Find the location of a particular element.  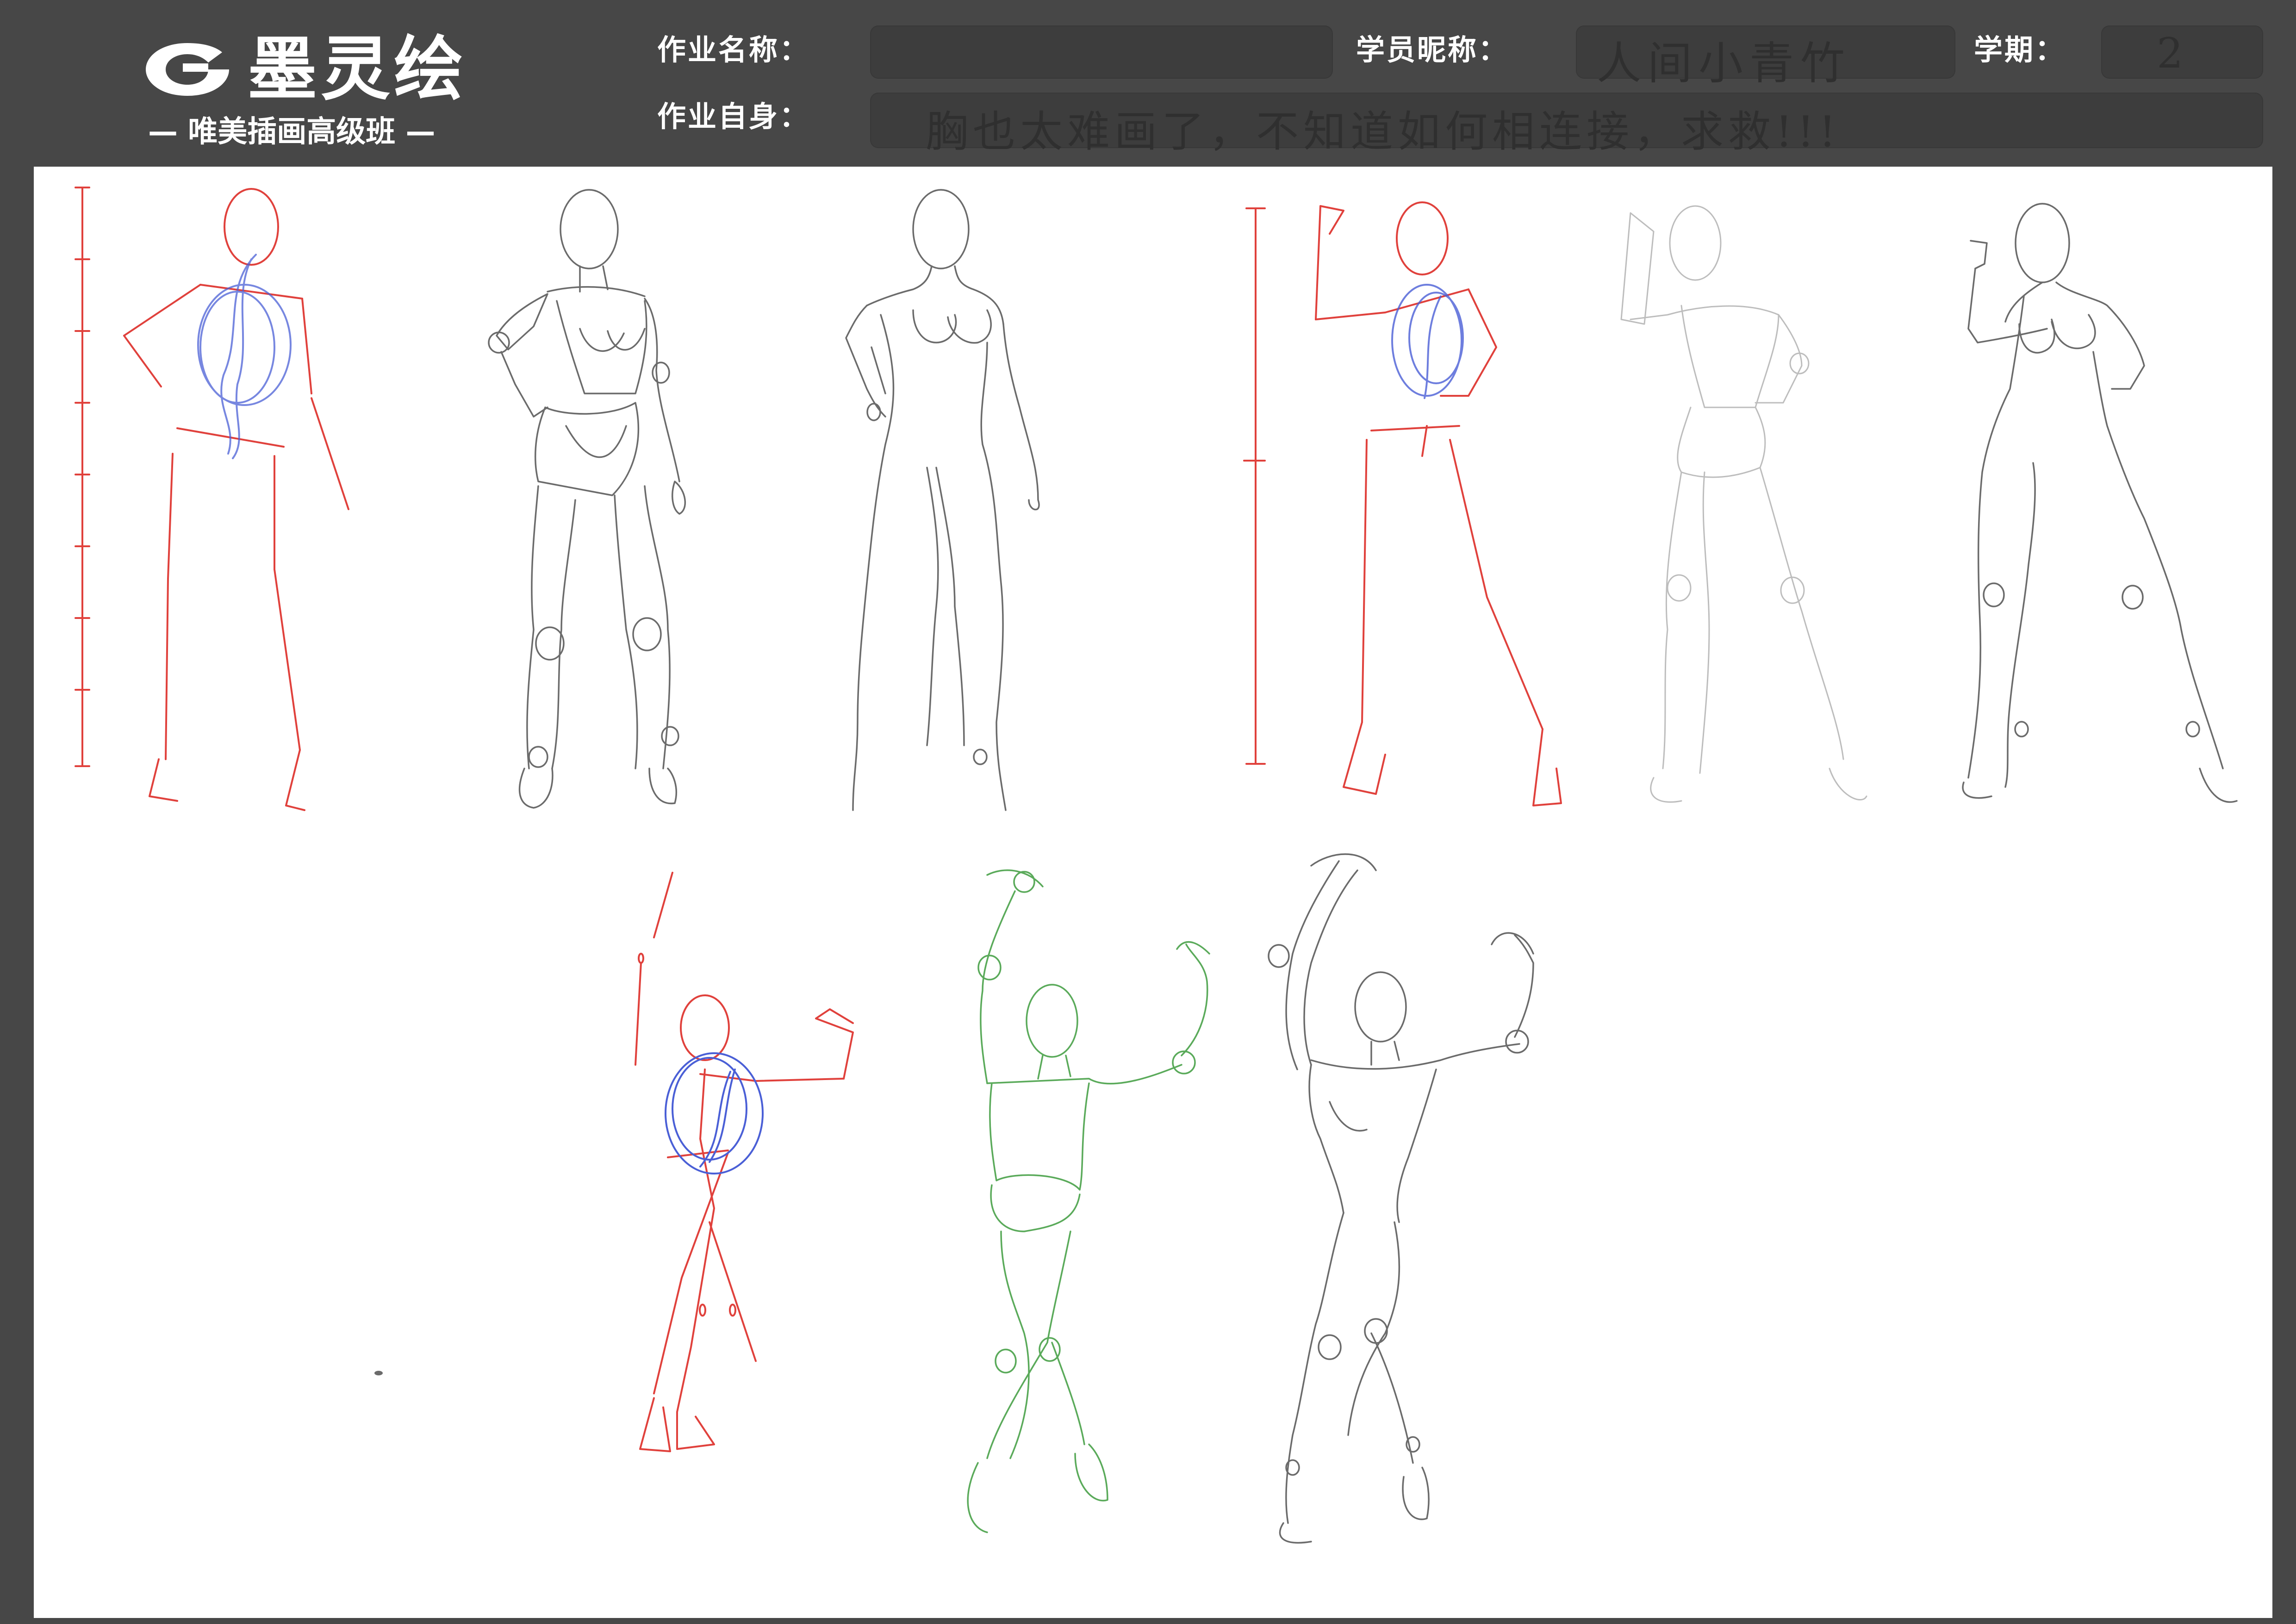

student-nickname-label: 学员昵称： is located at coordinates (1432, 50).